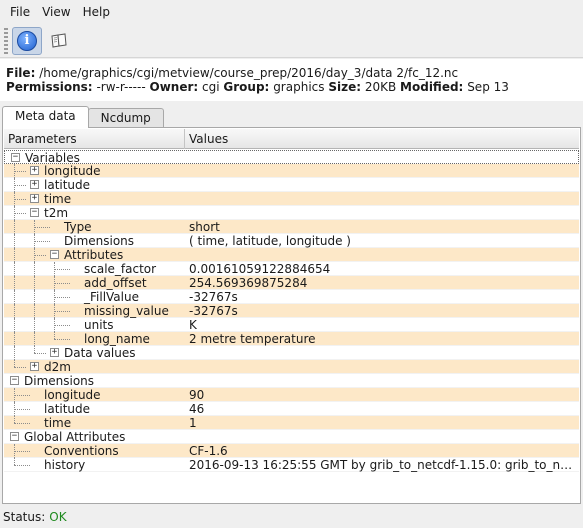 The image size is (583, 528). Describe the element at coordinates (291, 185) in the screenshot. I see `tree-row: + latitude` at that location.